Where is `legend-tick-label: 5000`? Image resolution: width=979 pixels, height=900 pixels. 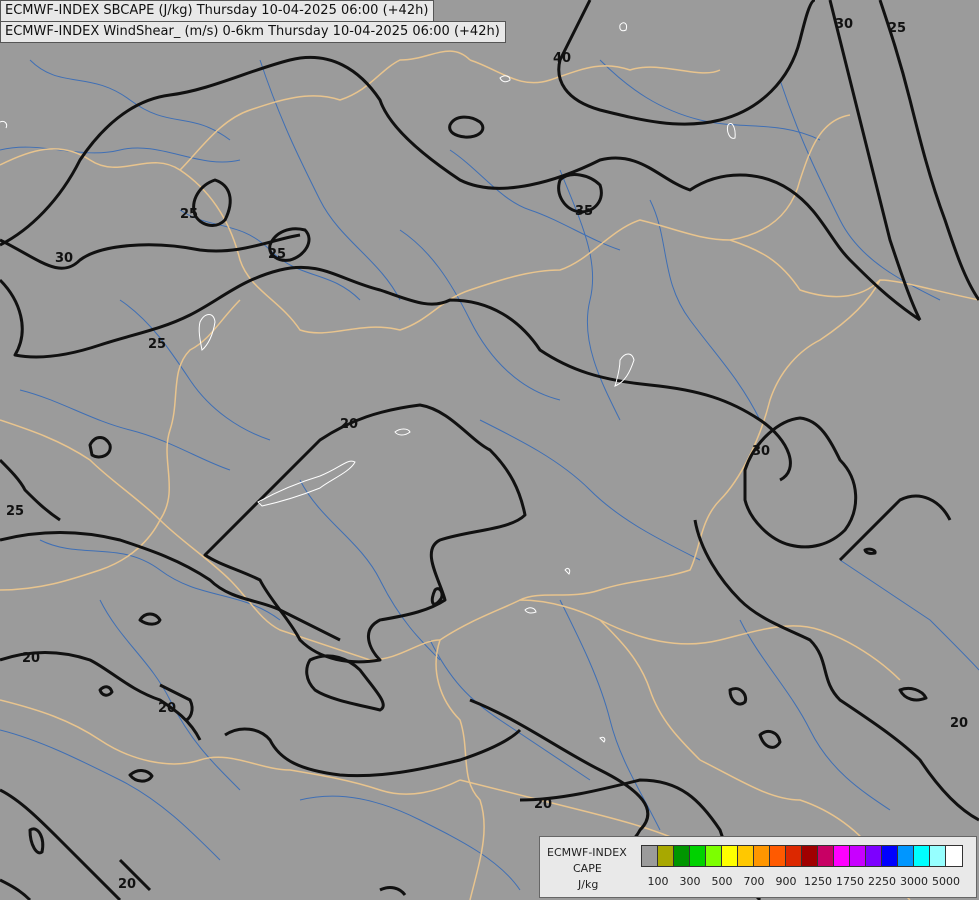
legend-tick-label: 5000 is located at coordinates (946, 881).